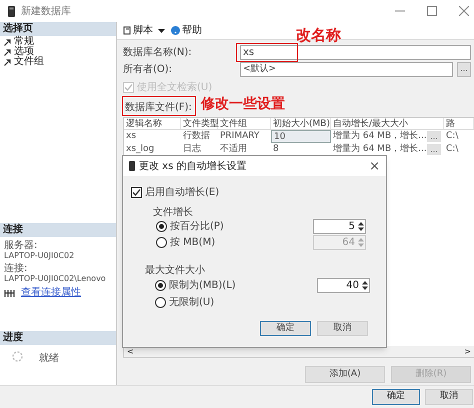 The image size is (474, 408). What do you see at coordinates (244, 123) in the screenshot?
I see `column-header: 文件组` at bounding box center [244, 123].